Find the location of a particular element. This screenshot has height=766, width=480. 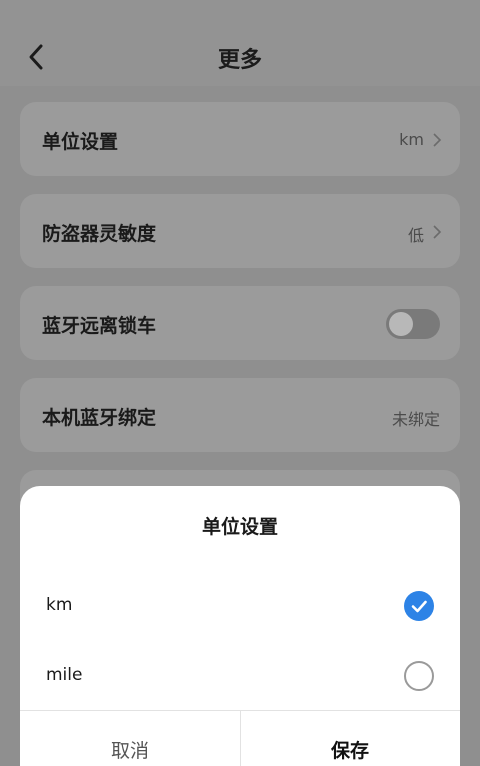

alarm-sensitivity-row: 防盗器灵敏度 低 is located at coordinates (240, 231).